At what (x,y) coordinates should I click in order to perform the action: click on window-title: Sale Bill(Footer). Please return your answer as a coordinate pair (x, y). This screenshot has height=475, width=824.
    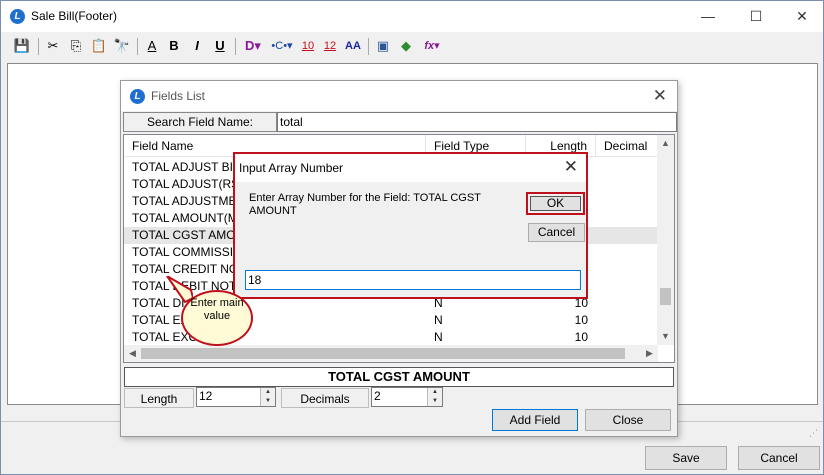
    Looking at the image, I should click on (74, 16).